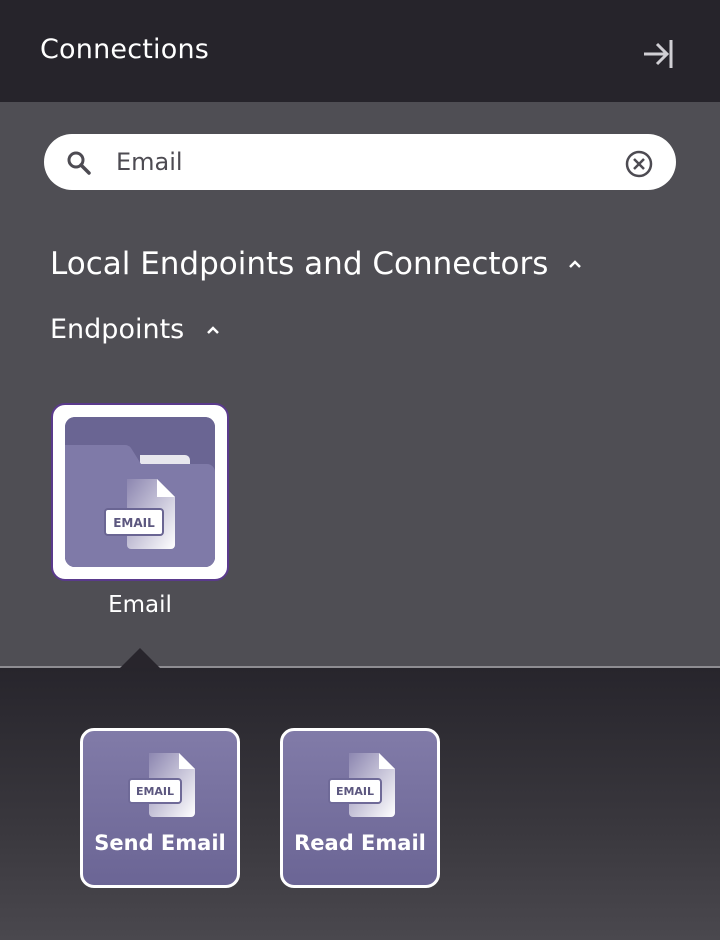 The width and height of the screenshot is (720, 940). I want to click on folder-email-icon: EMAIL, so click(140, 492).